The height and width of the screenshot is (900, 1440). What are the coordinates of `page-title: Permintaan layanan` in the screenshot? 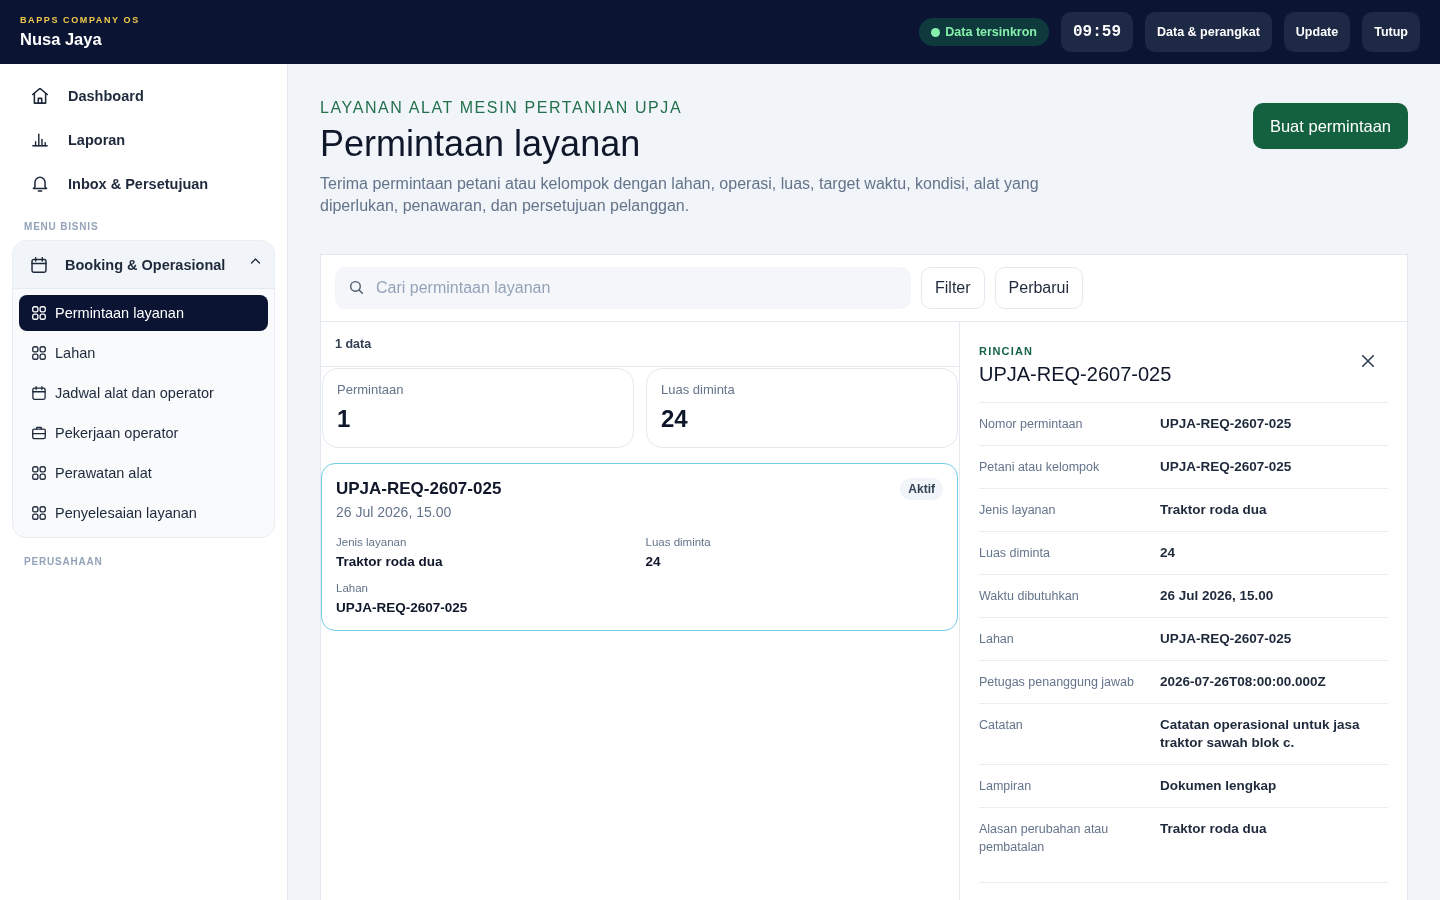 It's located at (481, 144).